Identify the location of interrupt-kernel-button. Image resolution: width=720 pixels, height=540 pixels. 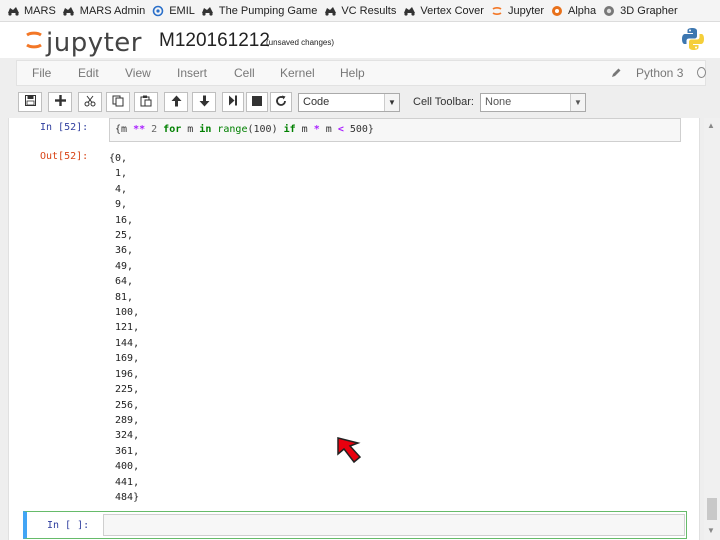
(257, 102).